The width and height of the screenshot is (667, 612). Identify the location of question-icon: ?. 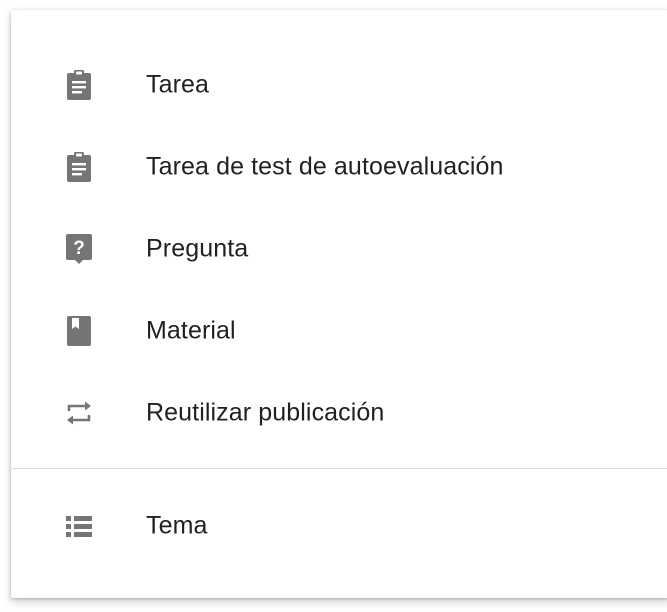
(79, 249).